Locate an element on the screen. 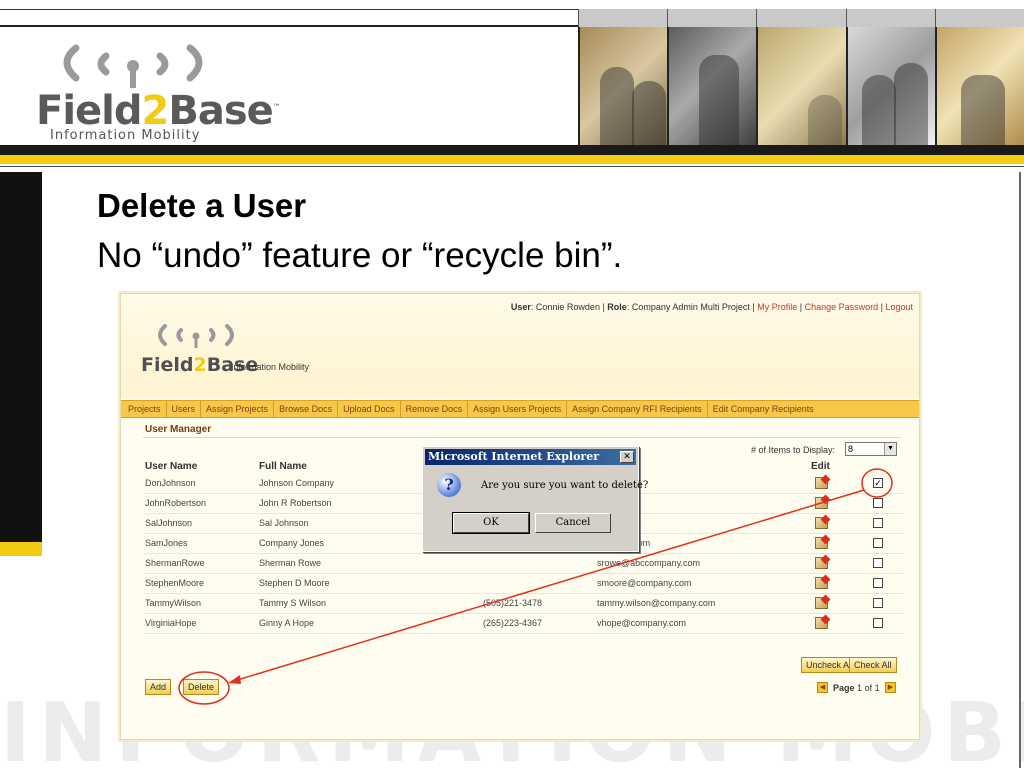 This screenshot has height=768, width=1024. nav-projects: Projects is located at coordinates (145, 409).